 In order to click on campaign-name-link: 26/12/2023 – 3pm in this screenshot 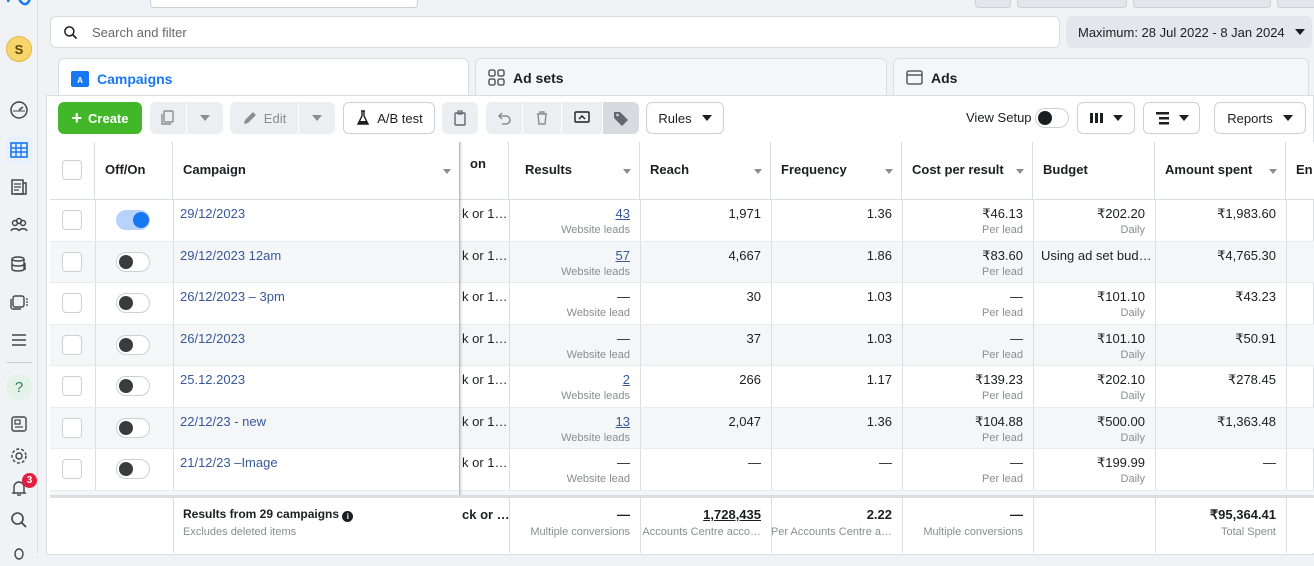, I will do `click(232, 296)`.